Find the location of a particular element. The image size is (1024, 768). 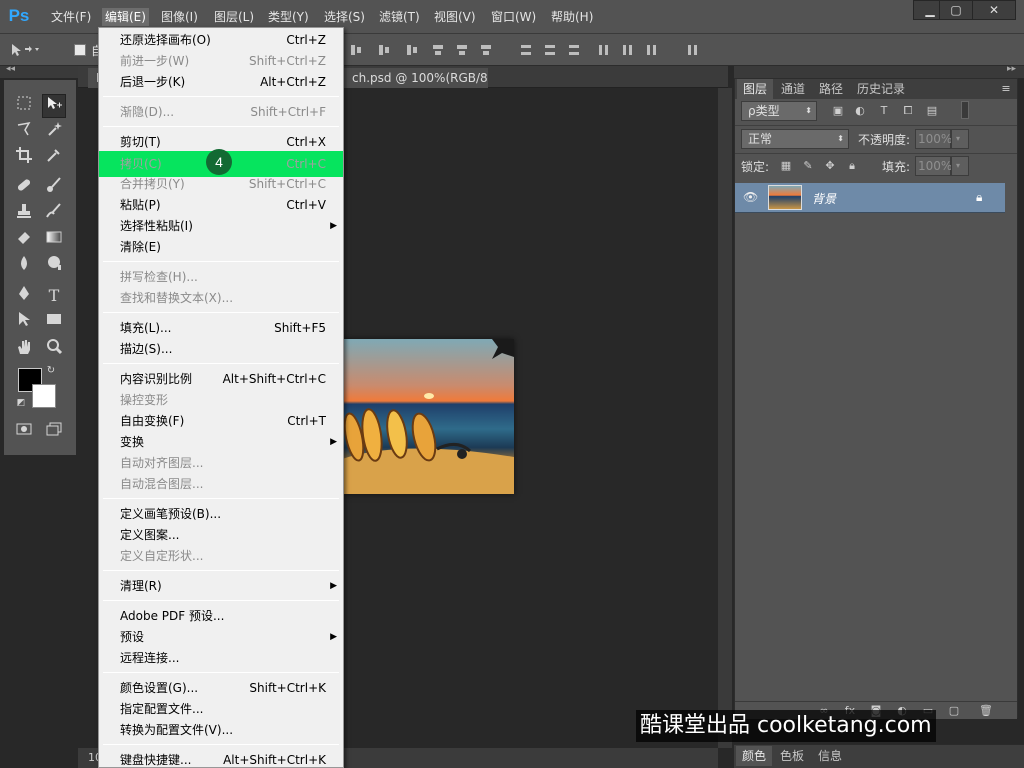

zoom-tool-icon is located at coordinates (54, 350).